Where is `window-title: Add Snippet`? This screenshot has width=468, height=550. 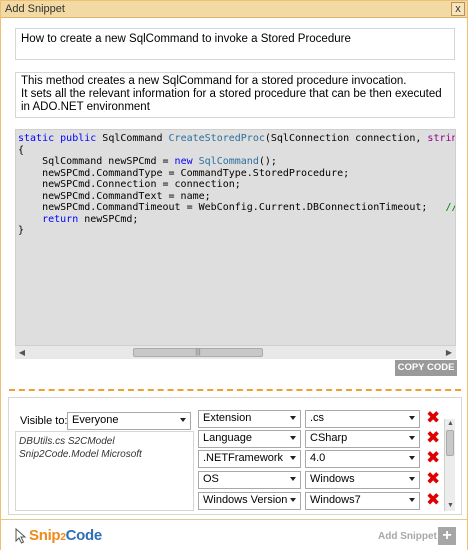
window-title: Add Snippet is located at coordinates (35, 9).